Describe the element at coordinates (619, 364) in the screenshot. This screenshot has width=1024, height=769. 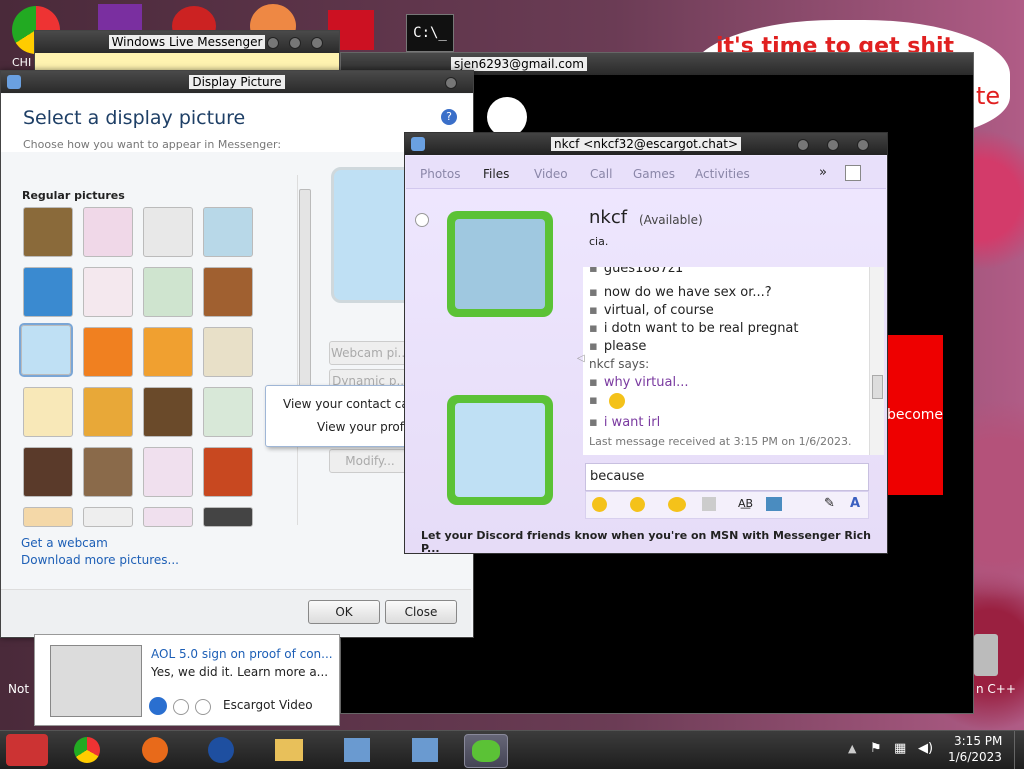
I see `sender-header: nkcf says:` at that location.